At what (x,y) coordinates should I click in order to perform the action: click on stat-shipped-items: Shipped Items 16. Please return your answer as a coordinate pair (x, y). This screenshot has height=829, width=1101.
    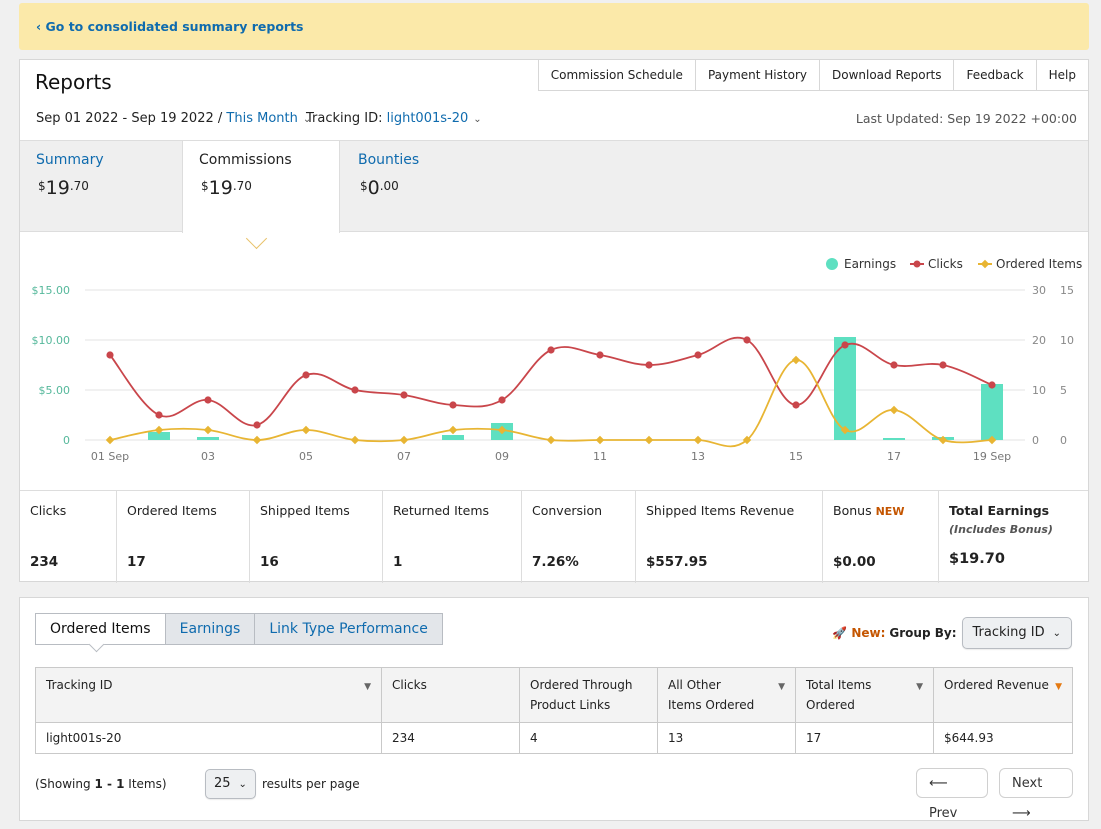
    Looking at the image, I should click on (316, 537).